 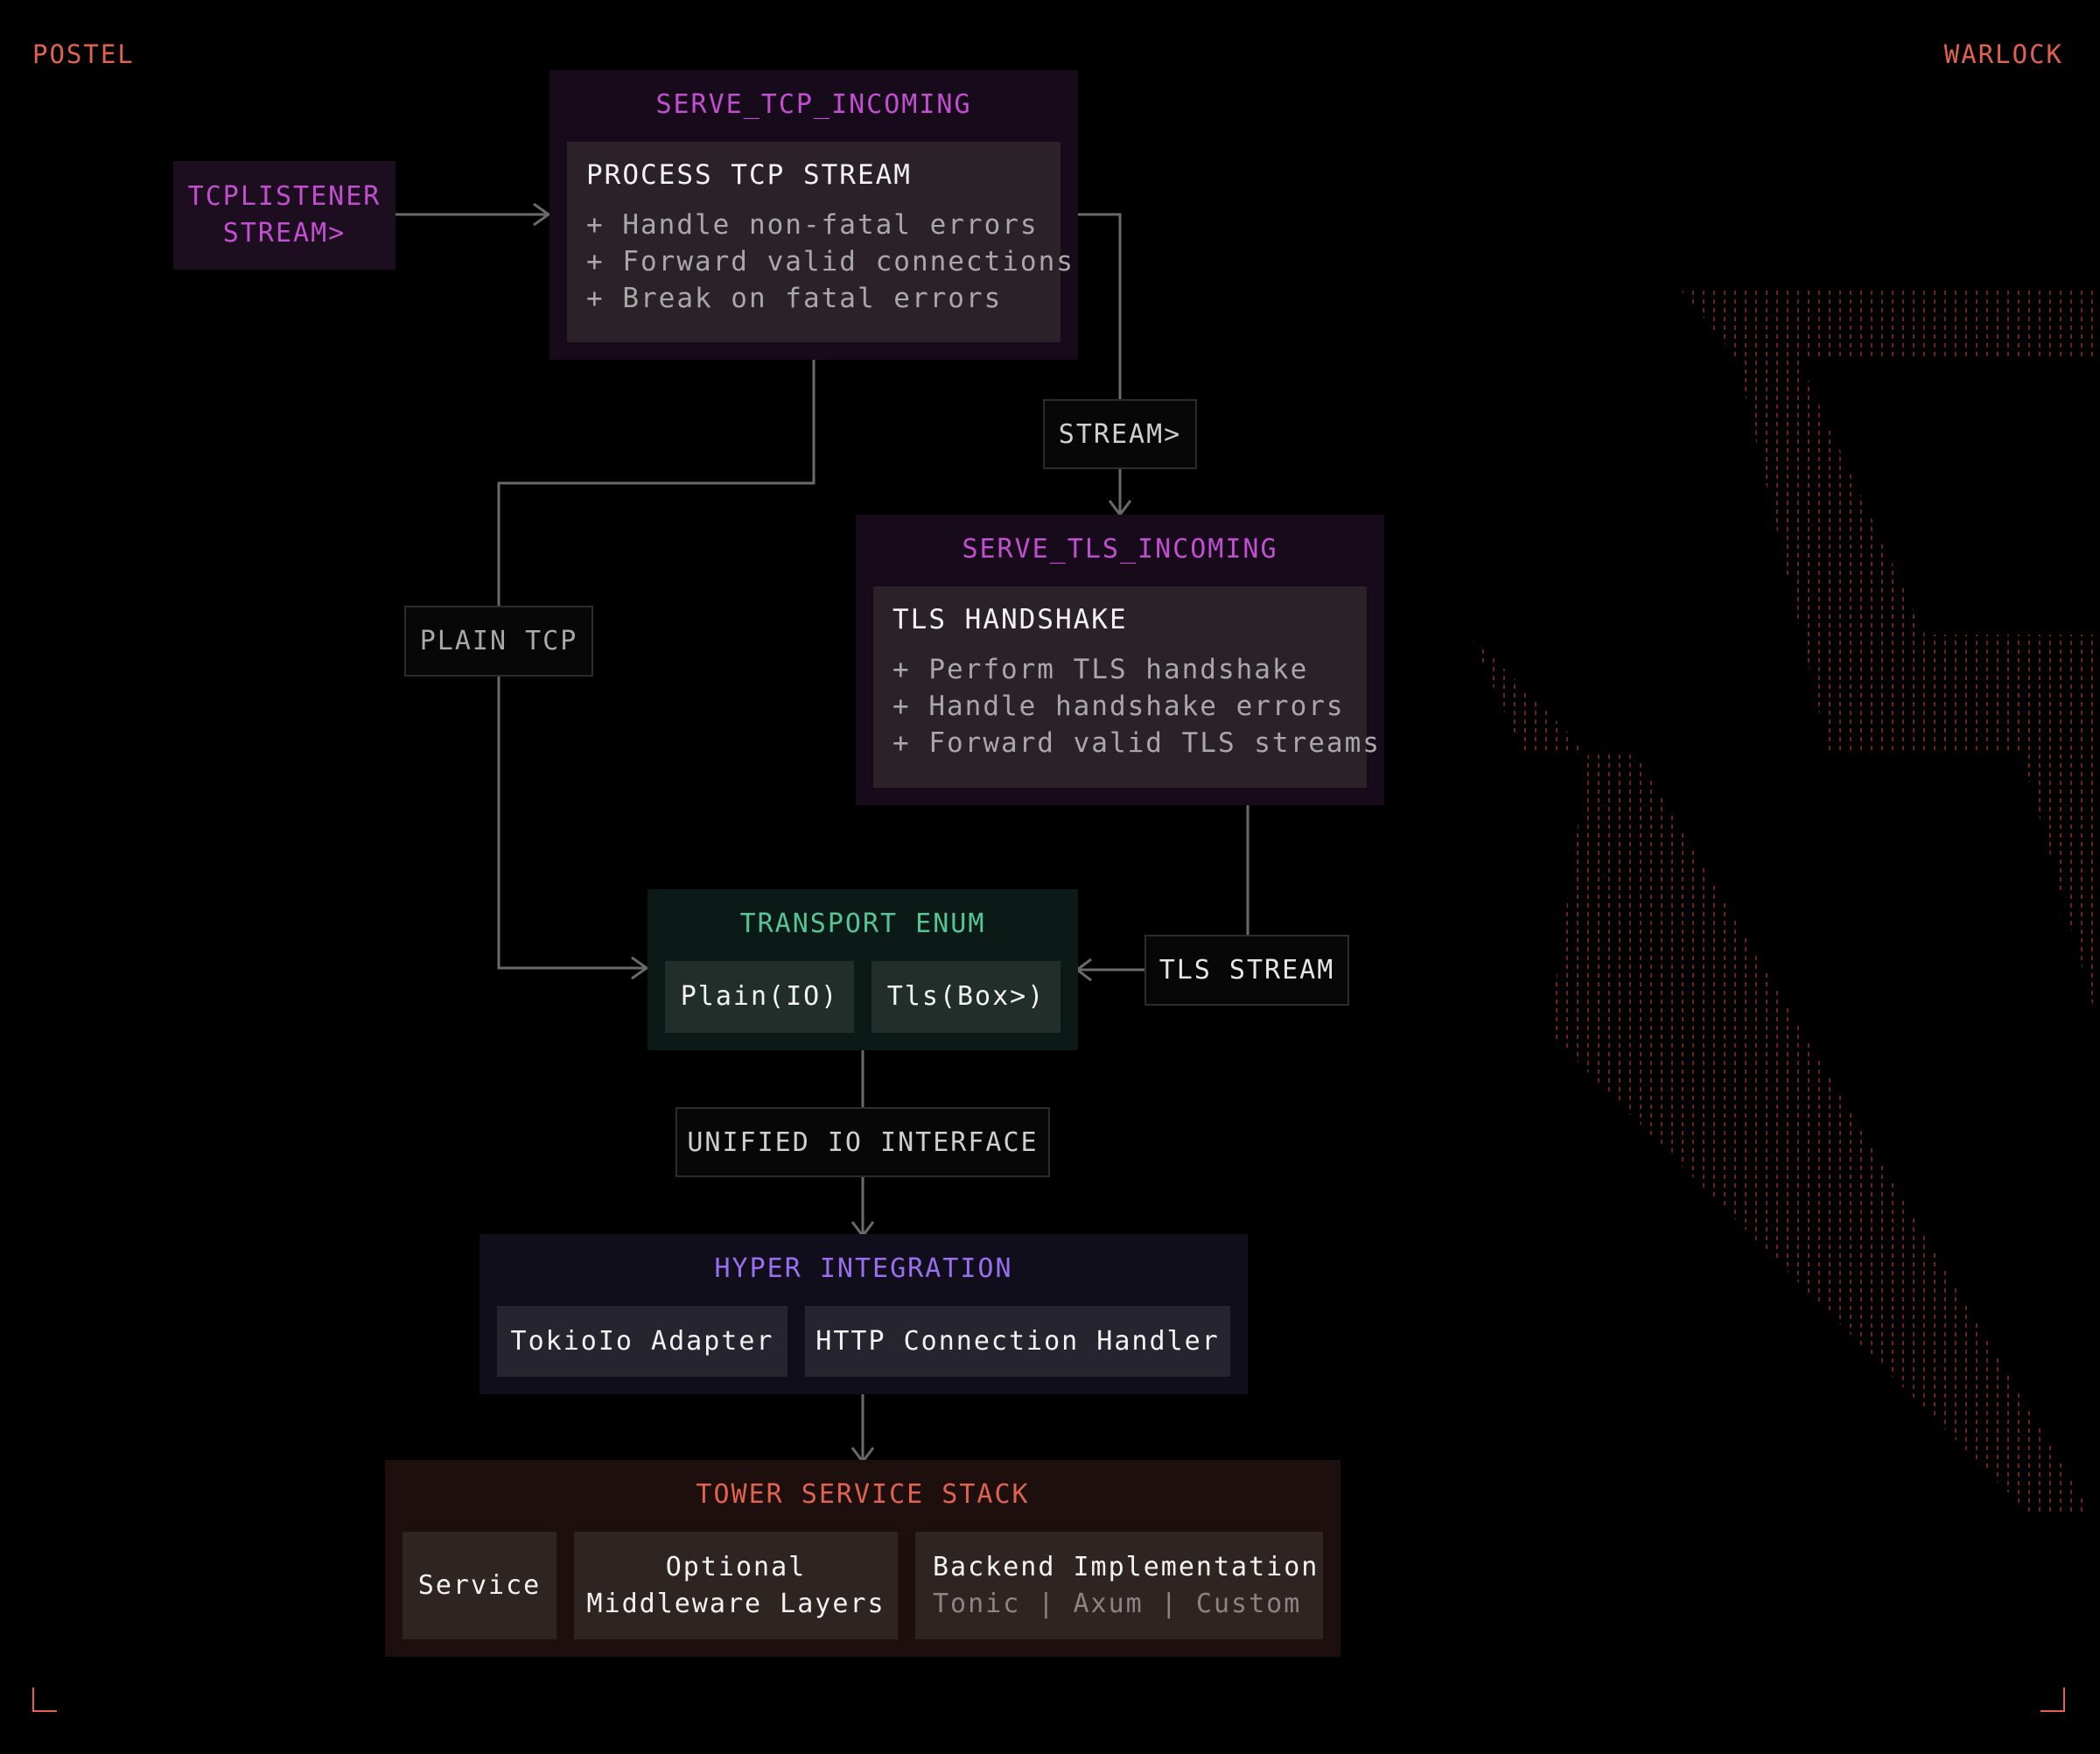 I want to click on tcp-listener-line2: STREAM>, so click(x=284, y=233).